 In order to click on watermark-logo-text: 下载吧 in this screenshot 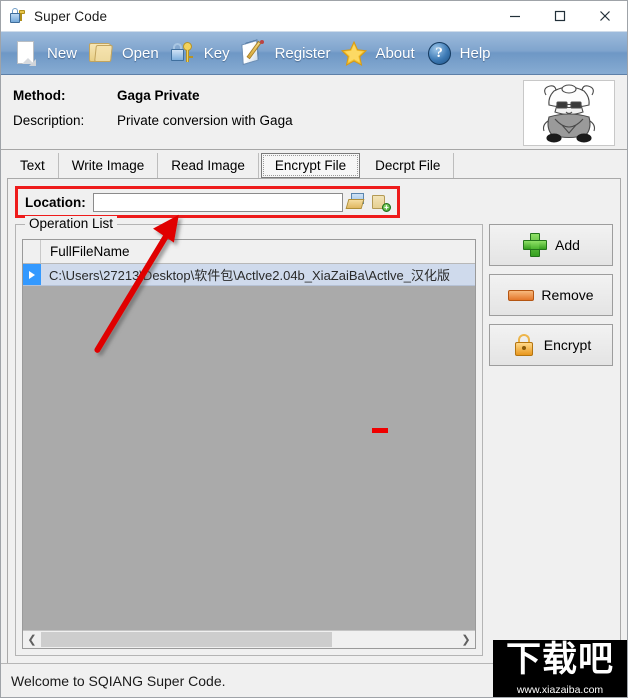, I will do `click(559, 660)`.